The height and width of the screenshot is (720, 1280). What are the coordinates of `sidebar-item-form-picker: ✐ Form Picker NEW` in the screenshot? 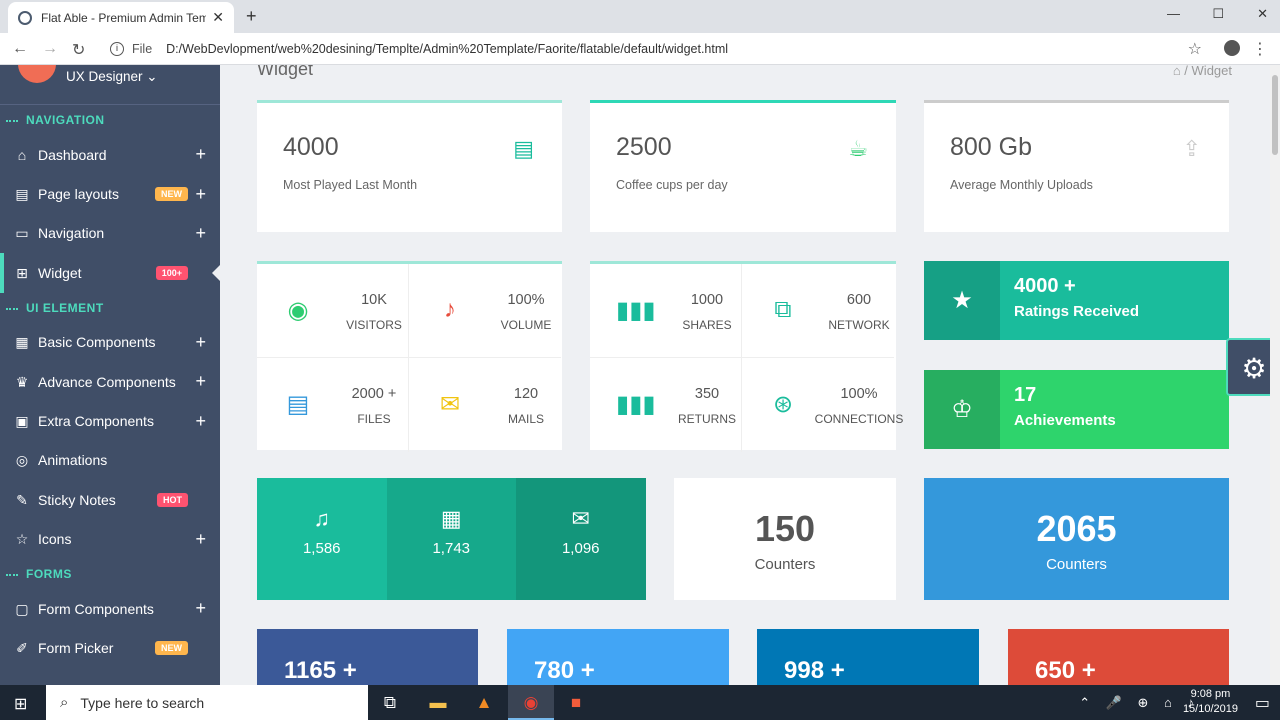 It's located at (110, 647).